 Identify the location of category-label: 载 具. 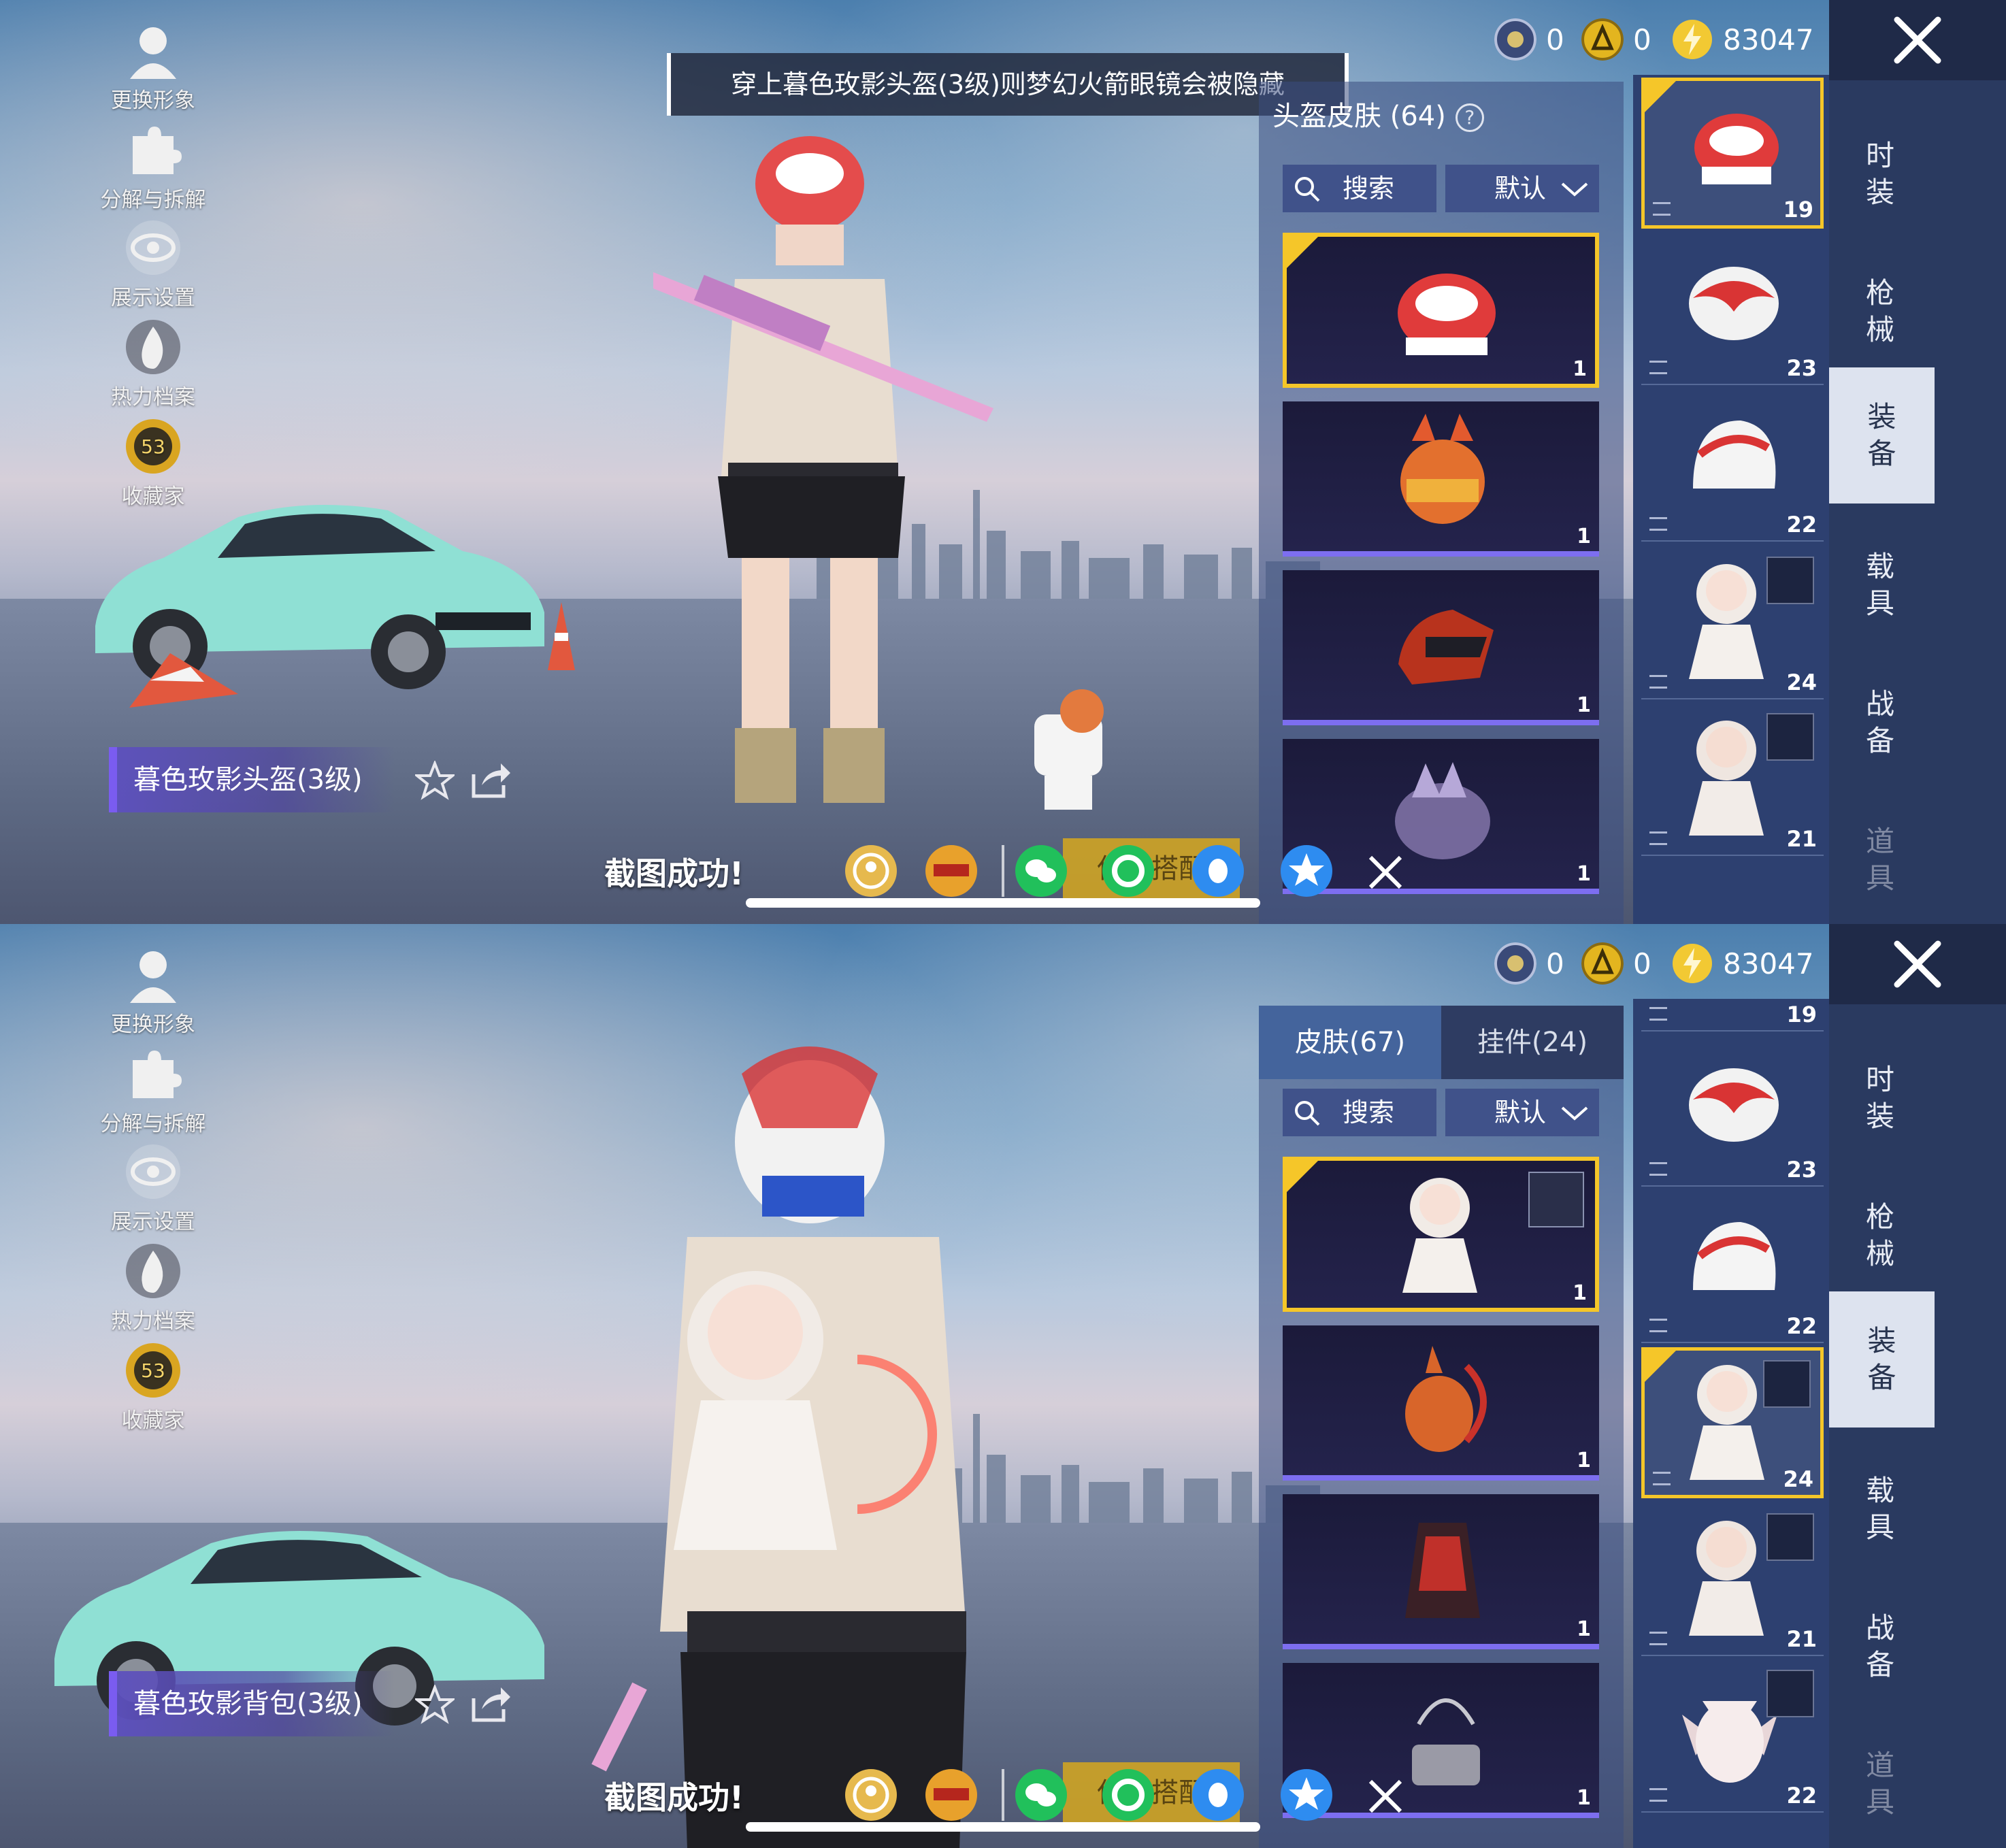
(1879, 1509).